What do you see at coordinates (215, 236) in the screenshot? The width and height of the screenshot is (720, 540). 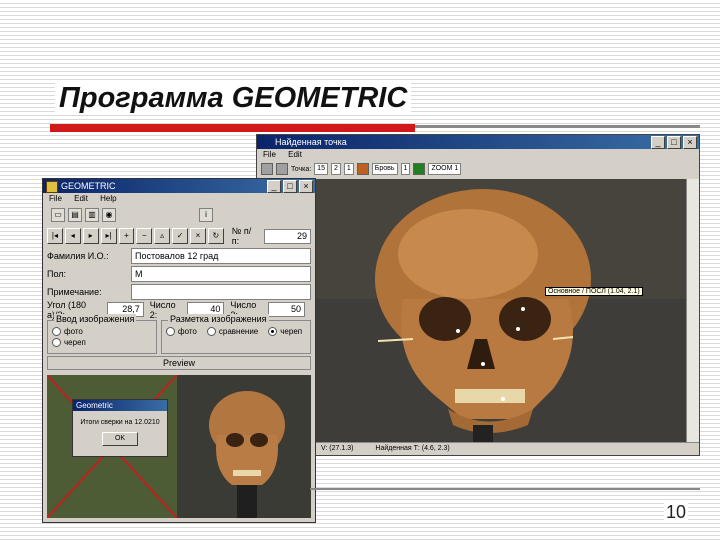 I see `refresh-icon: ↻` at bounding box center [215, 236].